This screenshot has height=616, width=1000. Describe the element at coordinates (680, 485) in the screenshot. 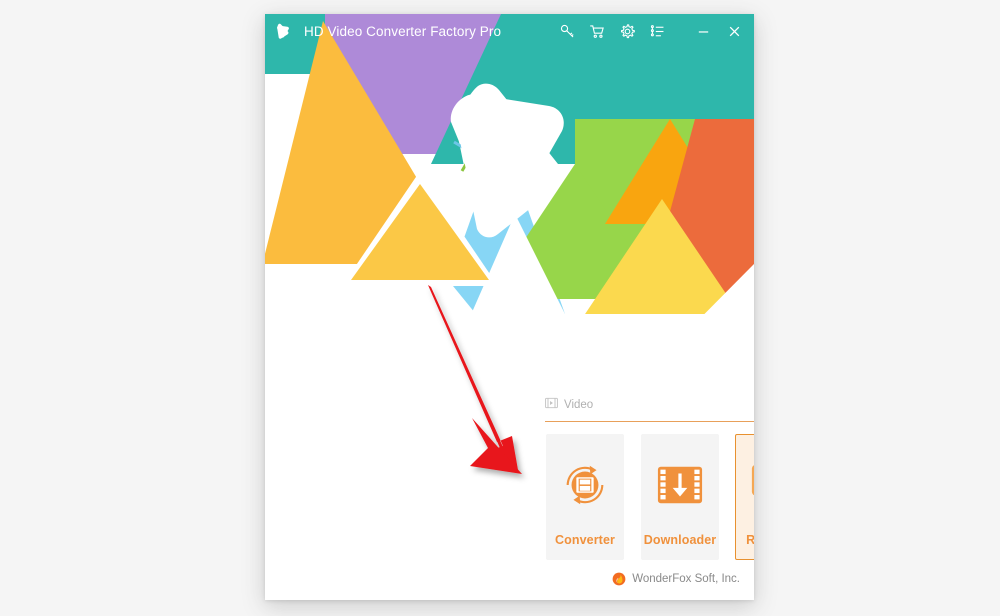

I see `downloader-icon` at that location.